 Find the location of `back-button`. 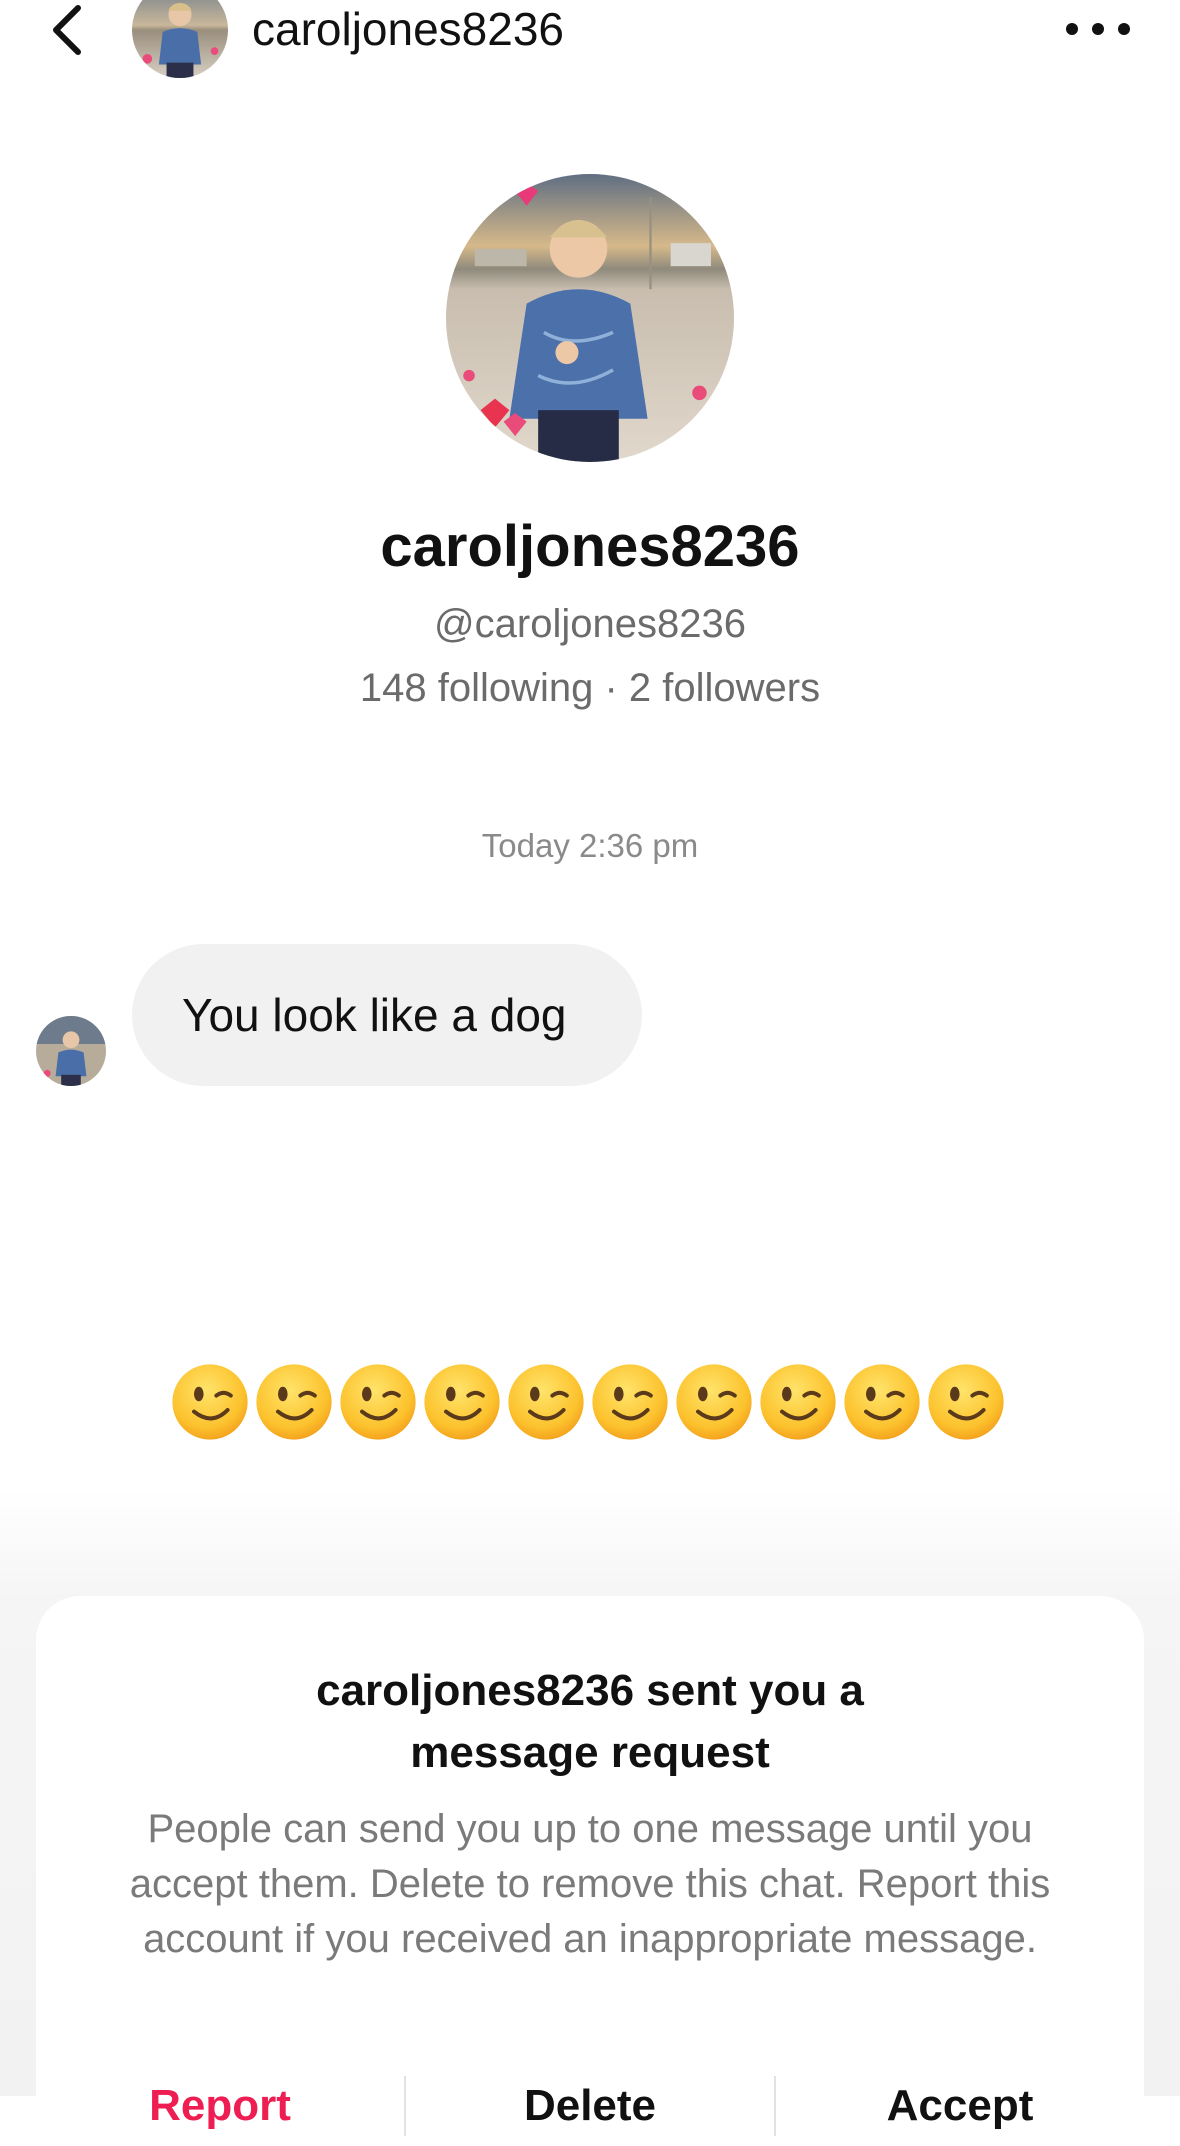

back-button is located at coordinates (68, 30).